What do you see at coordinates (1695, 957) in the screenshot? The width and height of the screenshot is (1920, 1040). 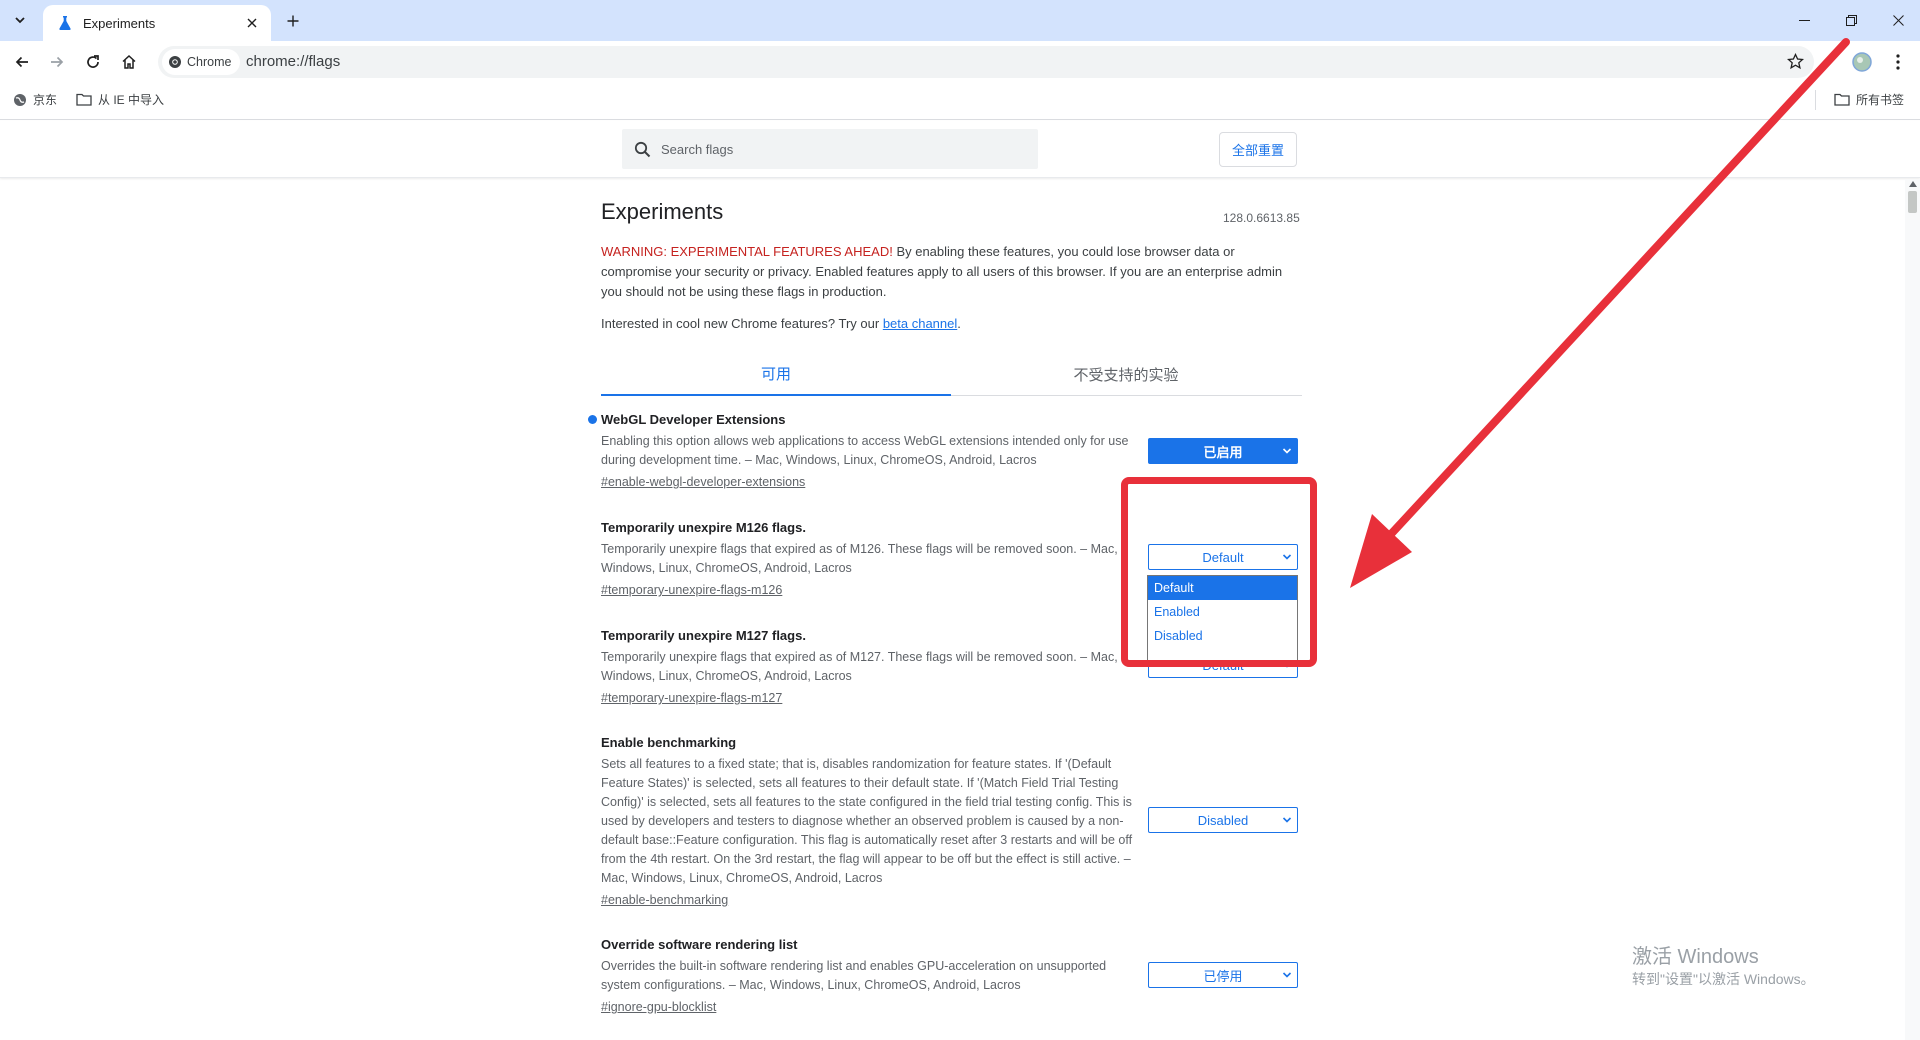 I see `watermark-line1: 激活 Windows` at bounding box center [1695, 957].